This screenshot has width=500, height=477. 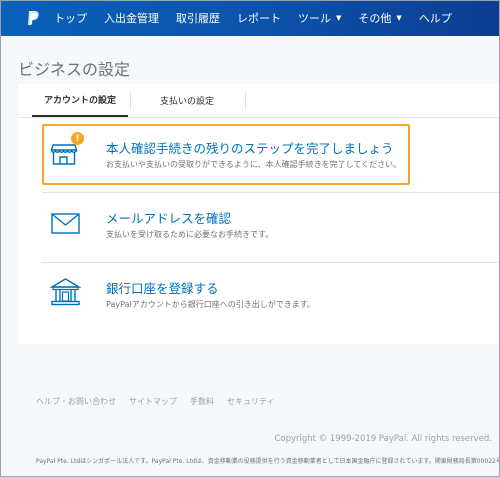 What do you see at coordinates (259, 101) in the screenshot?
I see `settings-tabs: アカウントの設定 支払いの設定` at bounding box center [259, 101].